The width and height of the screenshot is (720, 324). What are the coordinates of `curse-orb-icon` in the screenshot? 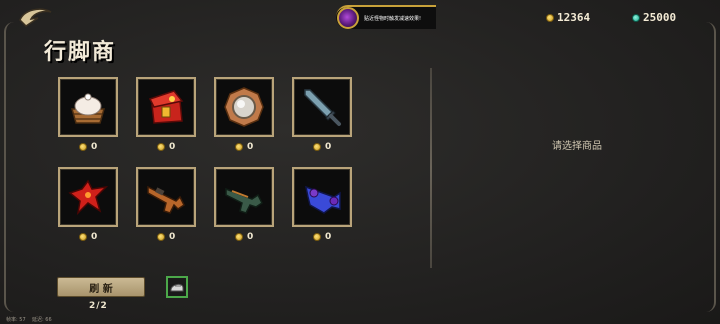 It's located at (348, 18).